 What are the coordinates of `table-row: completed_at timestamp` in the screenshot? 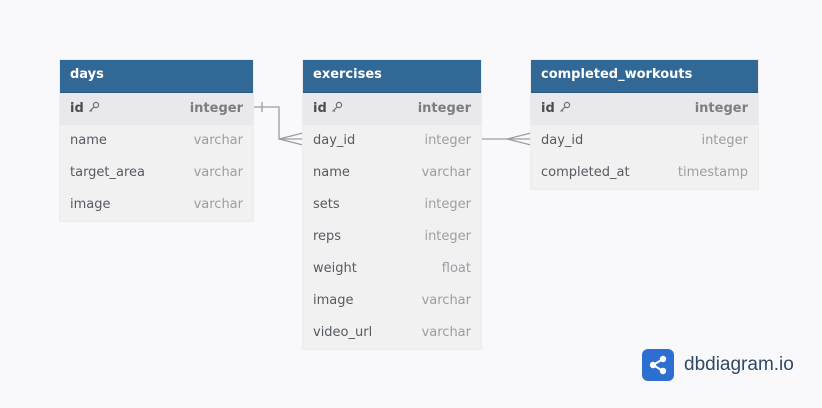 It's located at (644, 173).